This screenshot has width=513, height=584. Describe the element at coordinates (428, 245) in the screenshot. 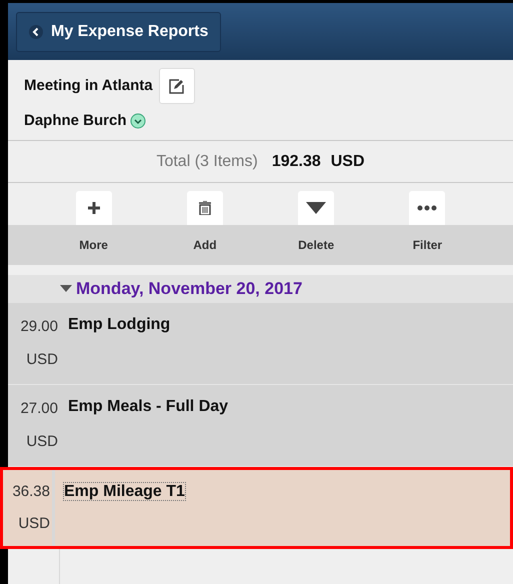

I see `toolbar-label: Filter` at that location.